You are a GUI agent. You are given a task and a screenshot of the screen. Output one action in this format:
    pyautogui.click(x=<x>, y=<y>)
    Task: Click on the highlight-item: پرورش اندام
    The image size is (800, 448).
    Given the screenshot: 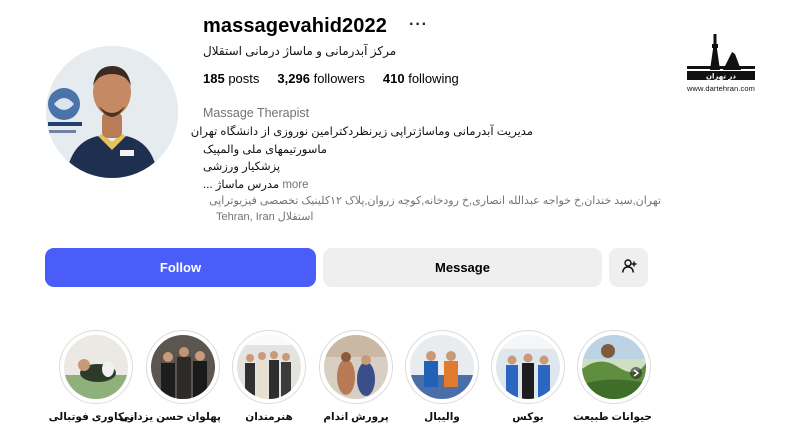 What is the action you would take?
    pyautogui.click(x=356, y=376)
    